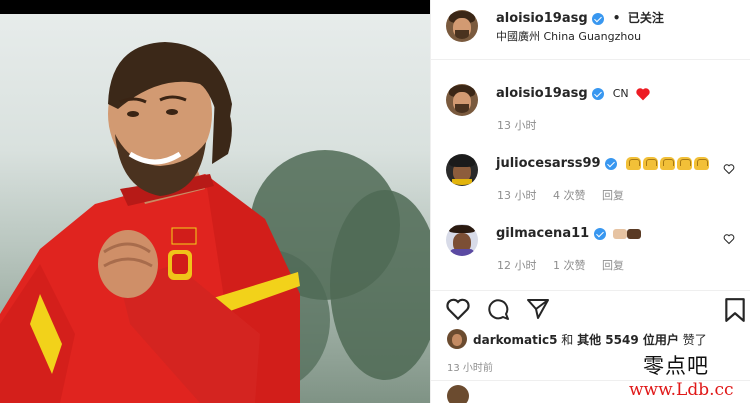  I want to click on liker-username: darkomatic5, so click(515, 340).